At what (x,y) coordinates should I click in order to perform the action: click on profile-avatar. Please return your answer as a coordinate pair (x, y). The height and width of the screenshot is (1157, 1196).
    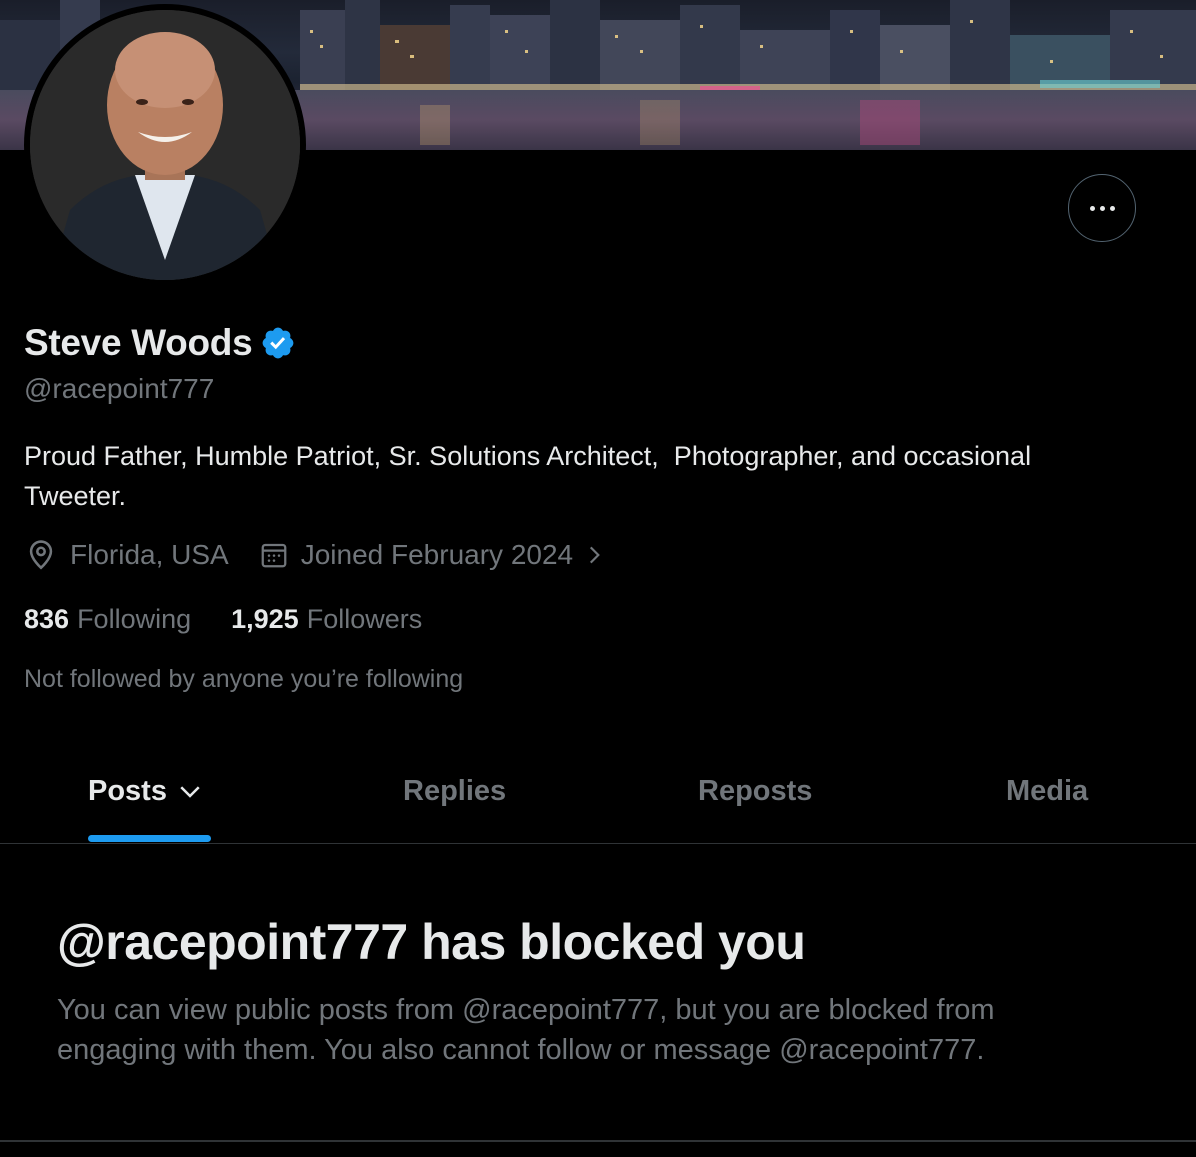
    Looking at the image, I should click on (165, 145).